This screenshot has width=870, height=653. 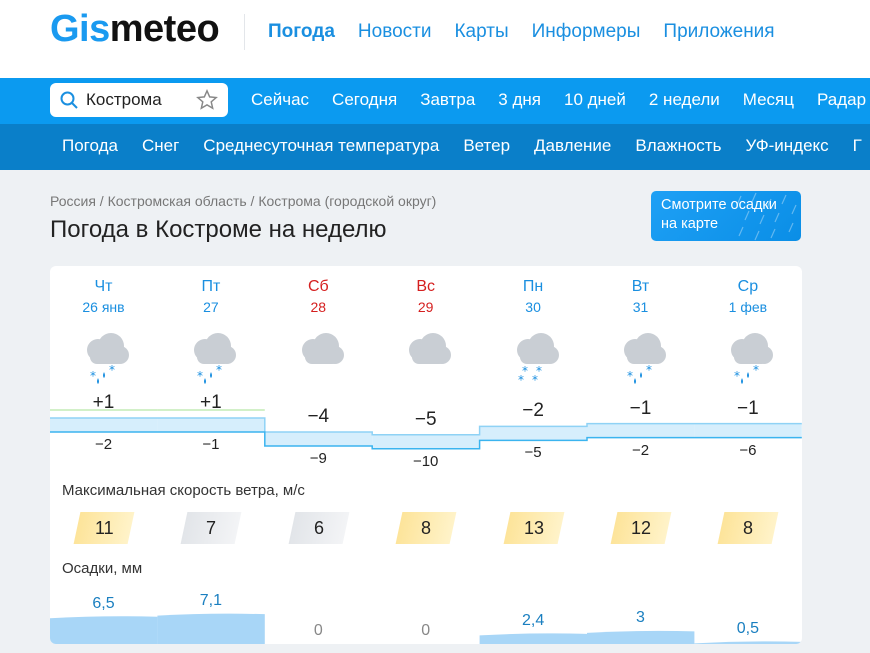 What do you see at coordinates (535, 358) in the screenshot?
I see `cloud-snow-icon: * * * *` at bounding box center [535, 358].